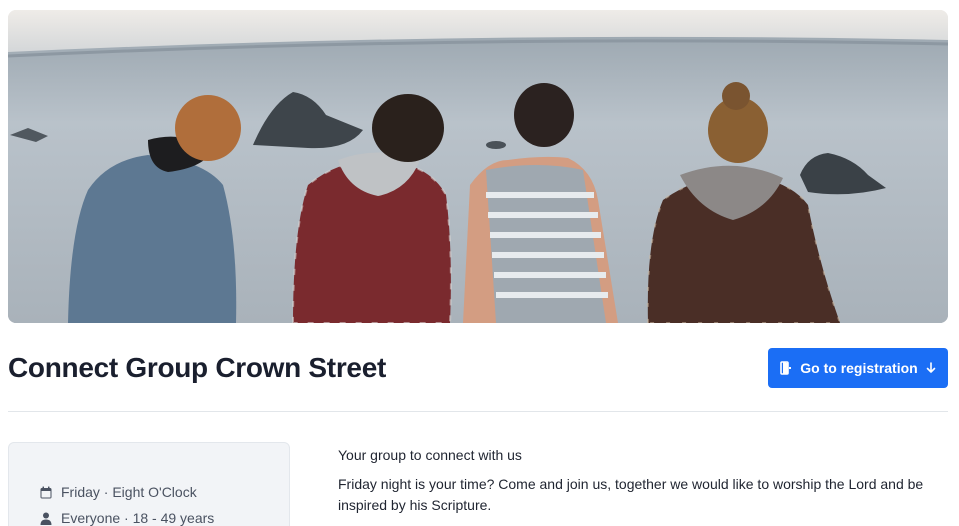 The width and height of the screenshot is (959, 526). What do you see at coordinates (138, 518) in the screenshot?
I see `audience-text: Everyone · 18 - 49 years` at bounding box center [138, 518].